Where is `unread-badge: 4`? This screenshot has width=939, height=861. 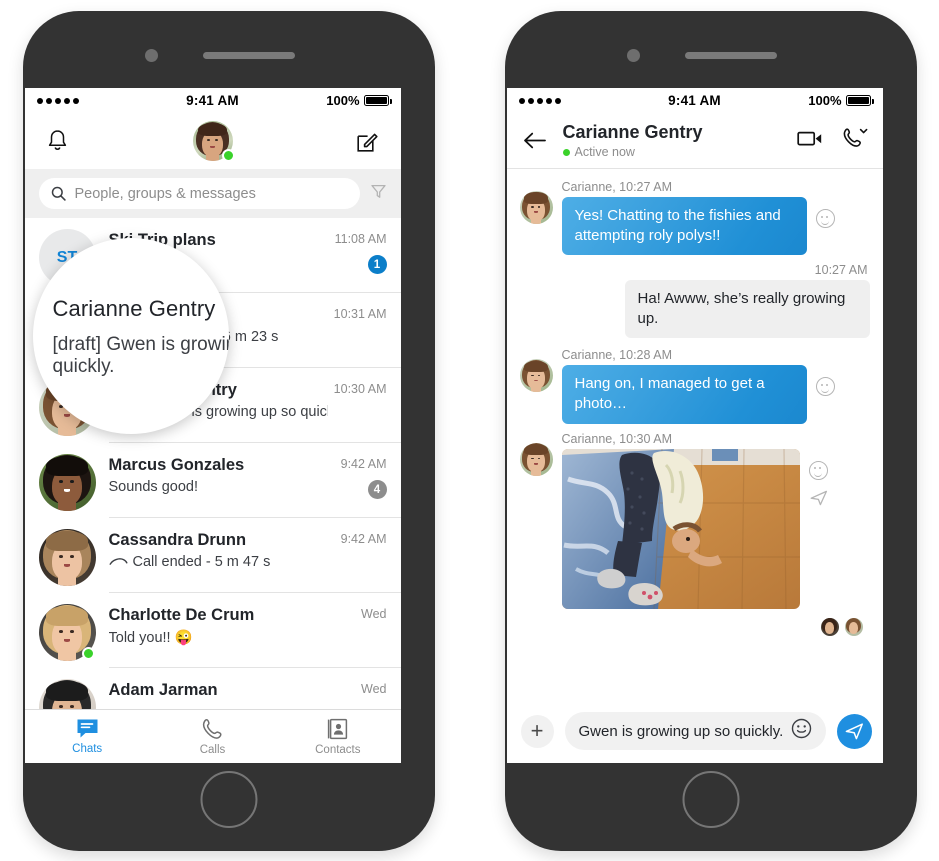 unread-badge: 4 is located at coordinates (377, 489).